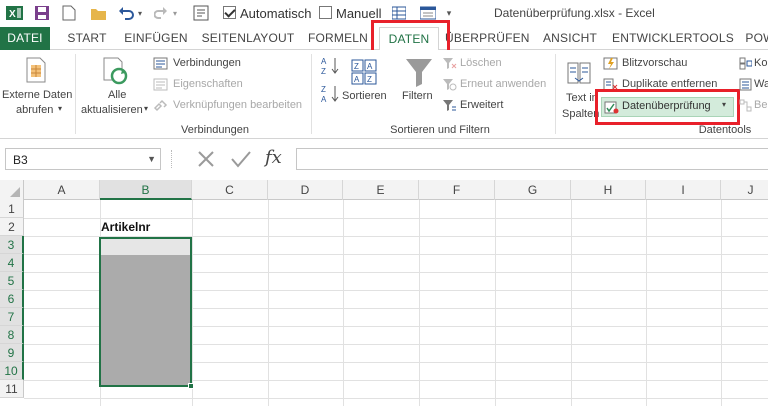 The width and height of the screenshot is (768, 406). I want to click on tab-insert: EINFÜGEN, so click(156, 38).